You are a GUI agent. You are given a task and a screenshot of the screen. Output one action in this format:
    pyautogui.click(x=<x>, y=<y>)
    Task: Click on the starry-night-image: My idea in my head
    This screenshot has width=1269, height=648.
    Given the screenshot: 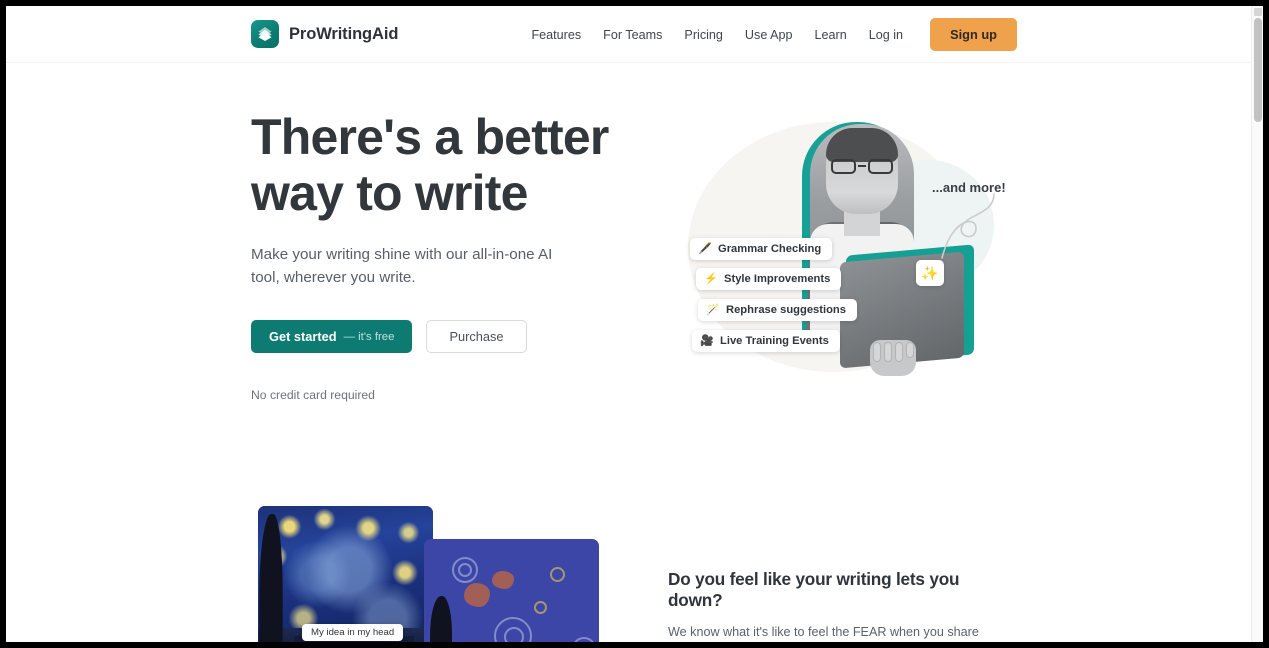 What is the action you would take?
    pyautogui.click(x=345, y=574)
    